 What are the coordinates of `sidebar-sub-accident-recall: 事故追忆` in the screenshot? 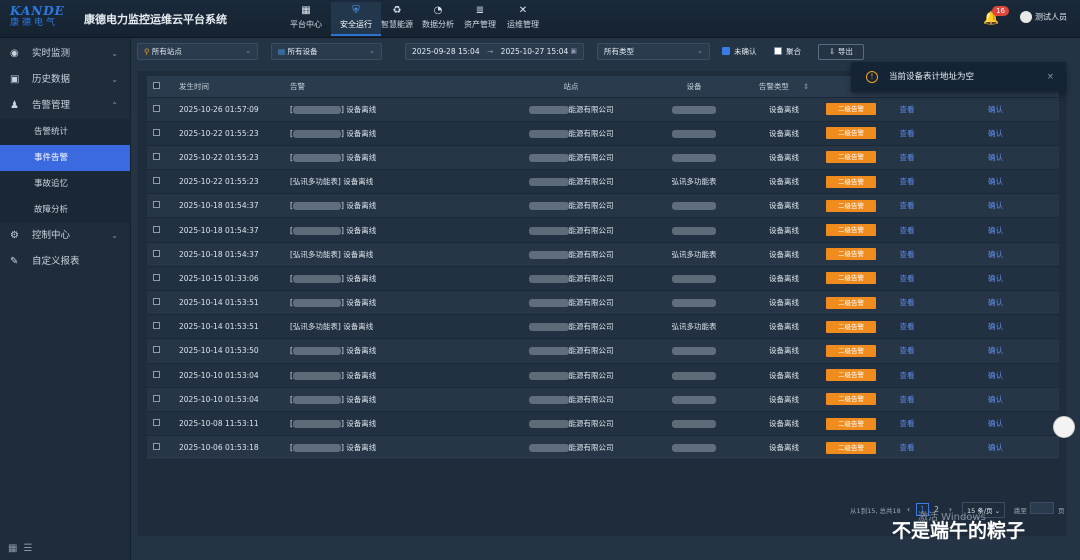 It's located at (65, 184).